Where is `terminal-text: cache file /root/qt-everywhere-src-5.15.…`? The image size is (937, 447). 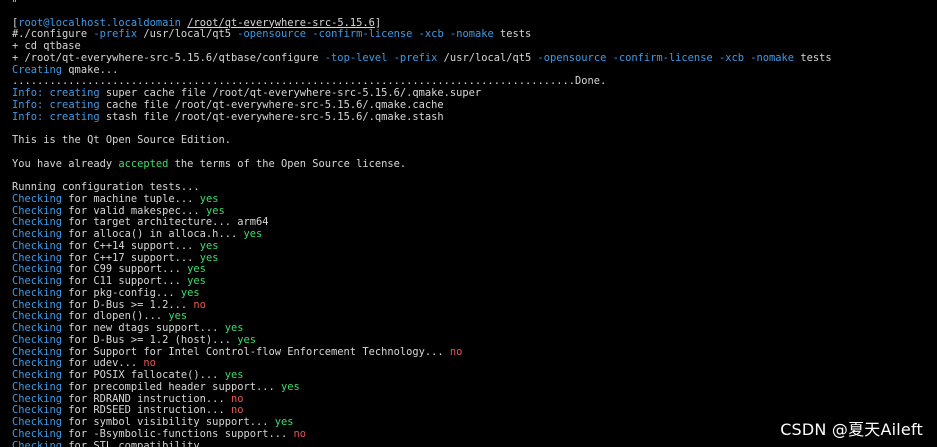 terminal-text: cache file /root/qt-everywhere-src-5.15.… is located at coordinates (271, 104).